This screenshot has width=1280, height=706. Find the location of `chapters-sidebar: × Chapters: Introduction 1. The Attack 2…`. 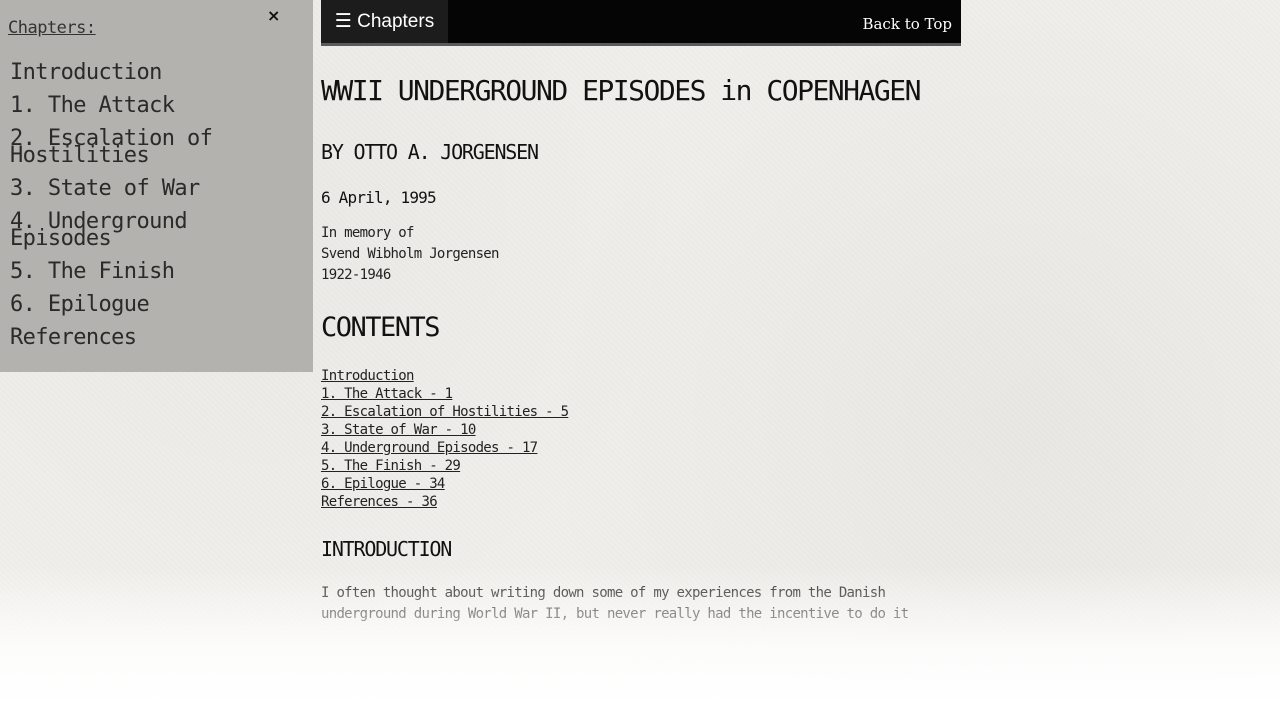

chapters-sidebar: × Chapters: Introduction 1. The Attack 2… is located at coordinates (156, 186).